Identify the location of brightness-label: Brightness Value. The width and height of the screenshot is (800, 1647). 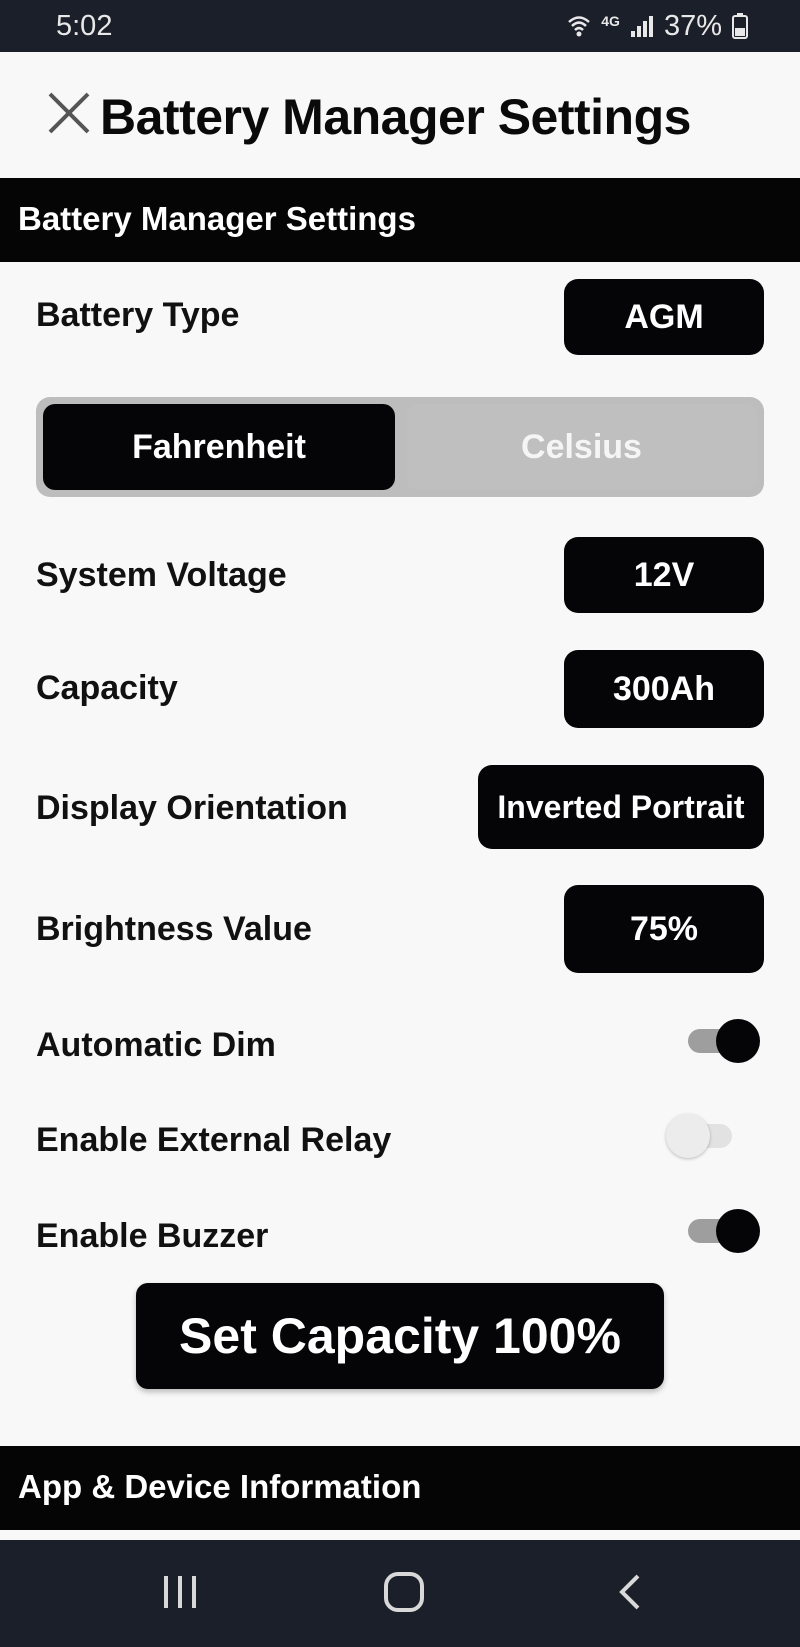
(174, 929).